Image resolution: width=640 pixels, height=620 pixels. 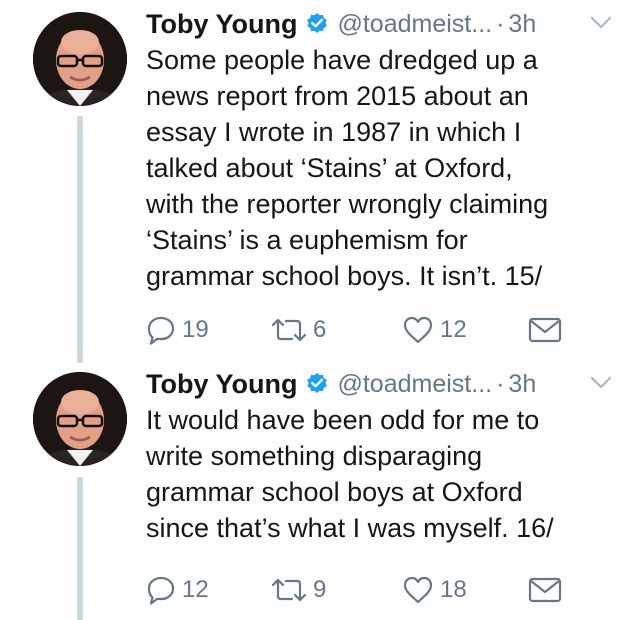 I want to click on retweet-count: 6, so click(x=320, y=329).